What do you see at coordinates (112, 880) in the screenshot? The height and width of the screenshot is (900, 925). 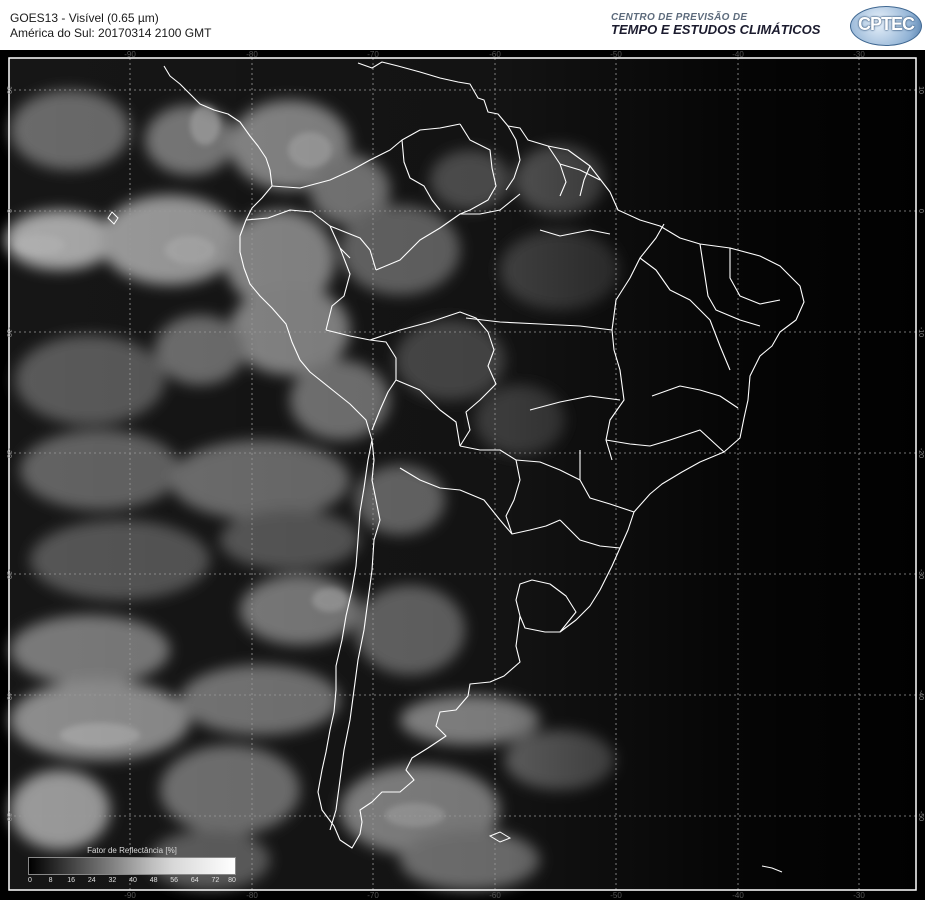 I see `colorbar-tick: 32` at bounding box center [112, 880].